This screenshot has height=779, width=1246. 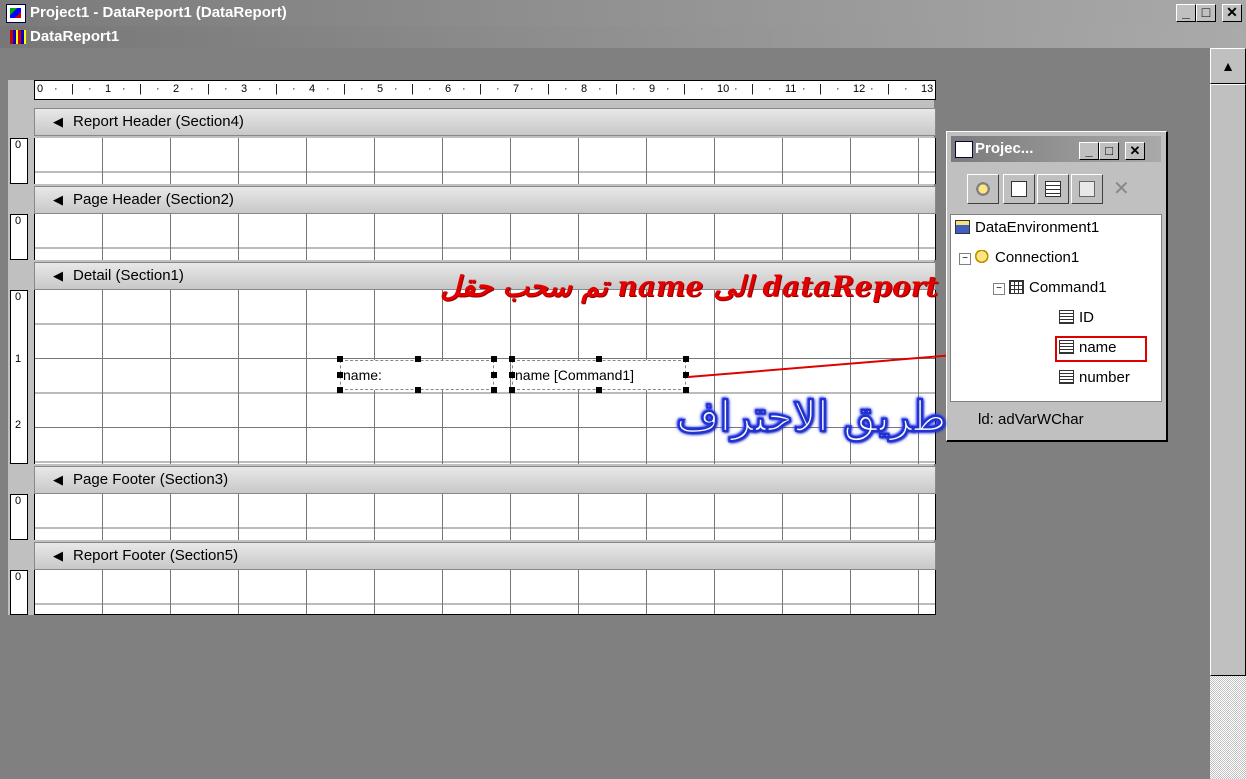 I want to click on data-environment-icon, so click(x=962, y=227).